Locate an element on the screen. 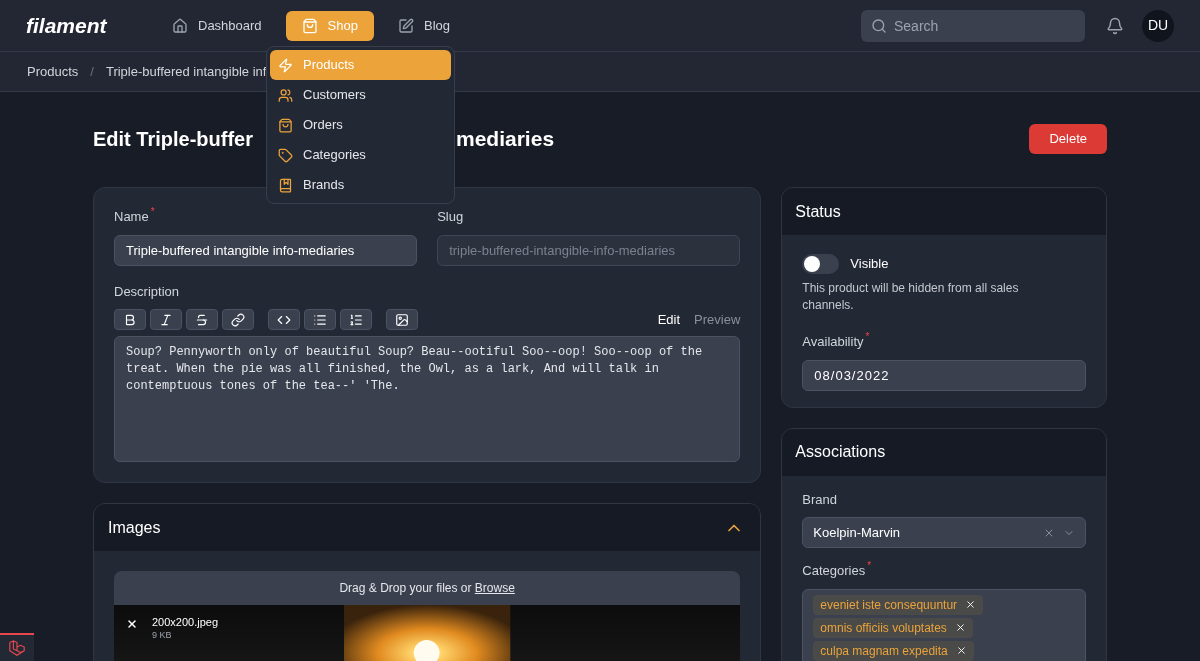 The image size is (1200, 661). breadcrumb-link: Products is located at coordinates (53, 71).